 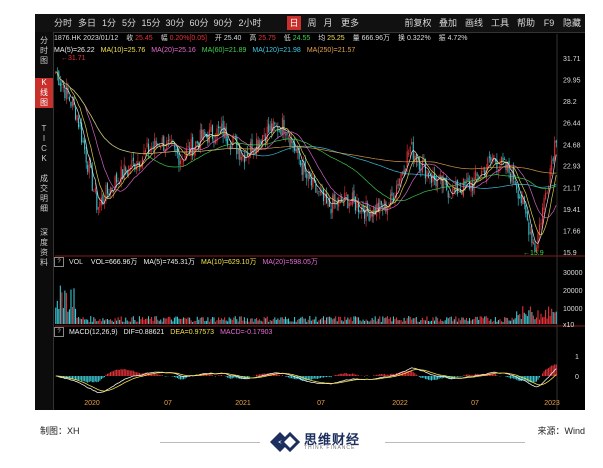 I want to click on macd-help-icon: ?, so click(x=59, y=332).